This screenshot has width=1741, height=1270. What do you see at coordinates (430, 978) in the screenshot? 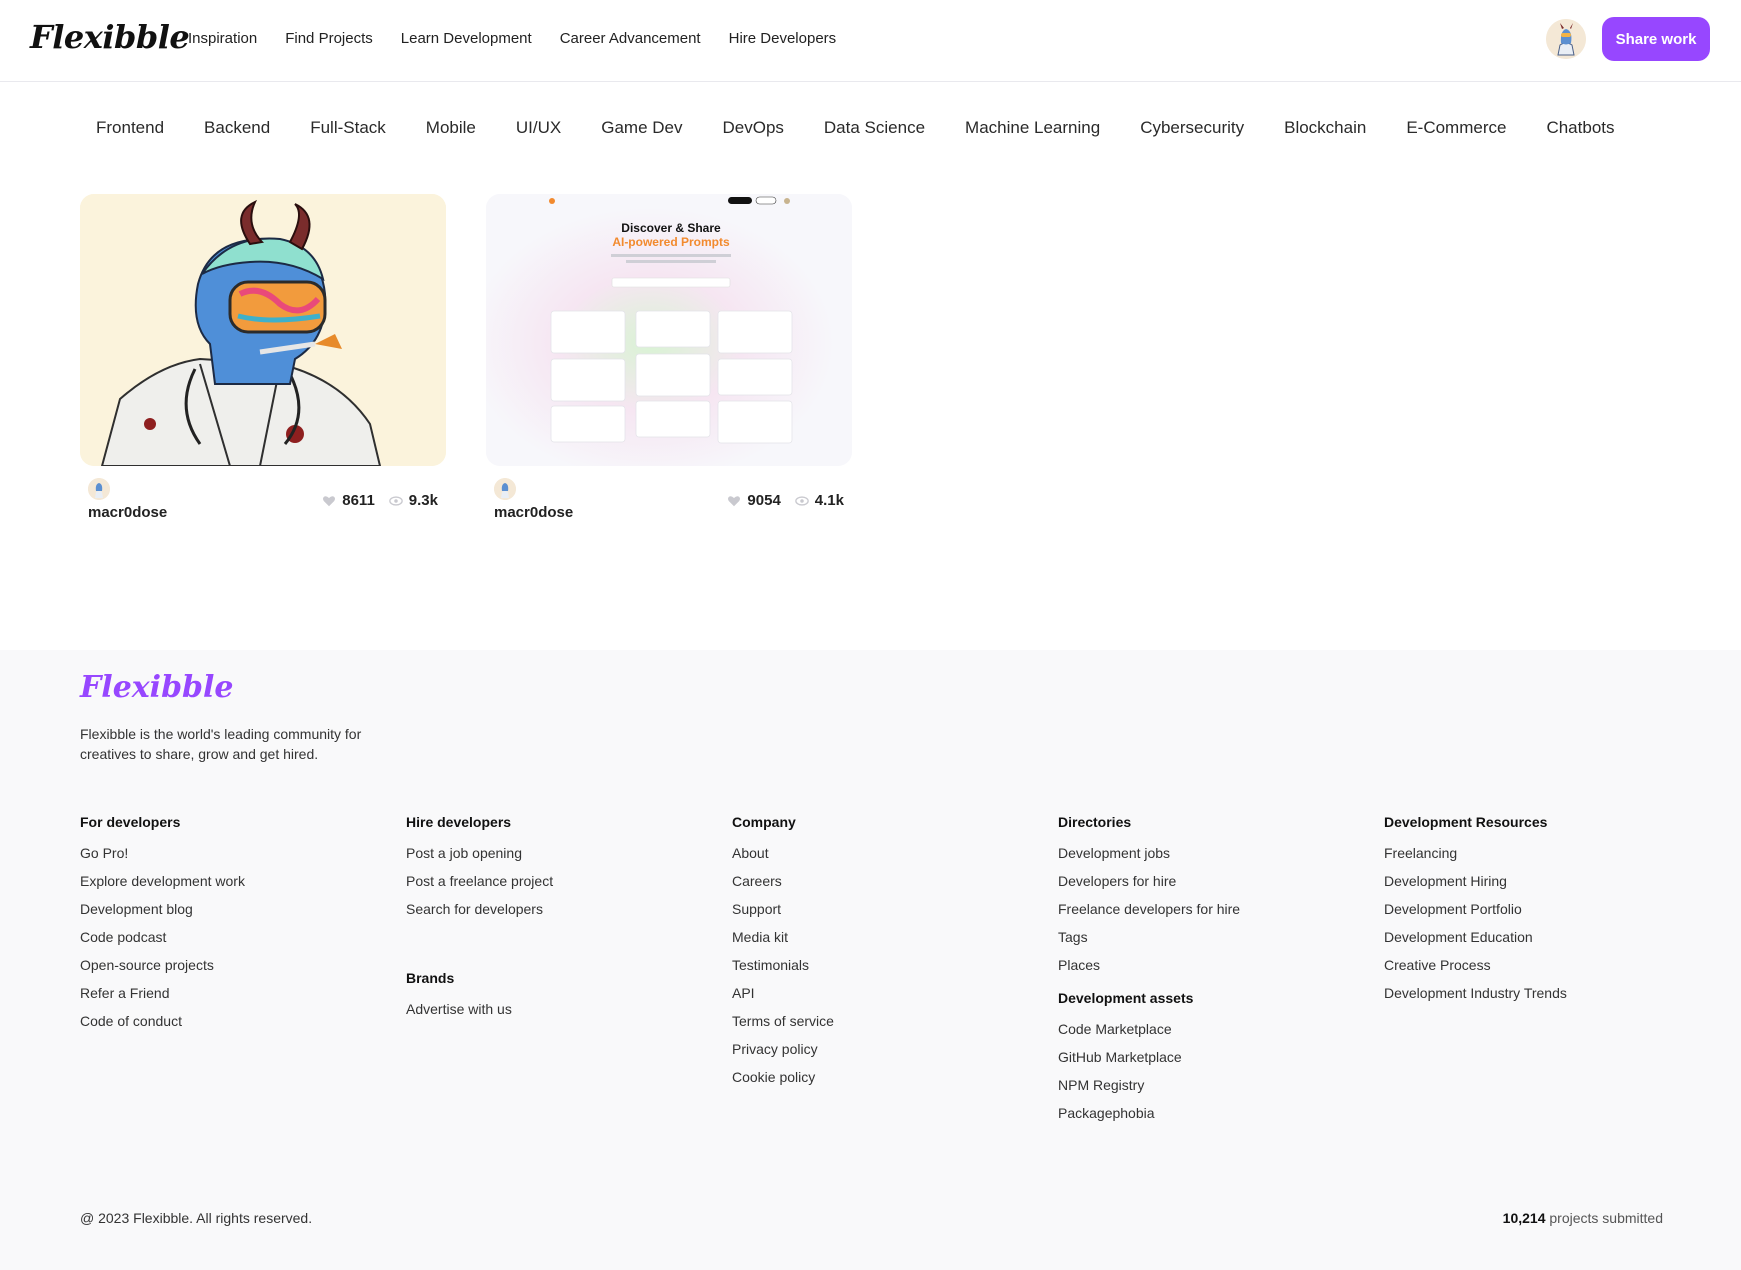
I see `footer-heading: Brands` at bounding box center [430, 978].